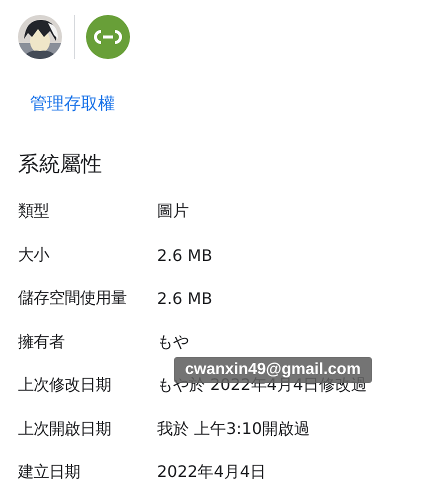 The height and width of the screenshot is (498, 424). What do you see at coordinates (73, 299) in the screenshot?
I see `property-label: 儲存空間使用量` at bounding box center [73, 299].